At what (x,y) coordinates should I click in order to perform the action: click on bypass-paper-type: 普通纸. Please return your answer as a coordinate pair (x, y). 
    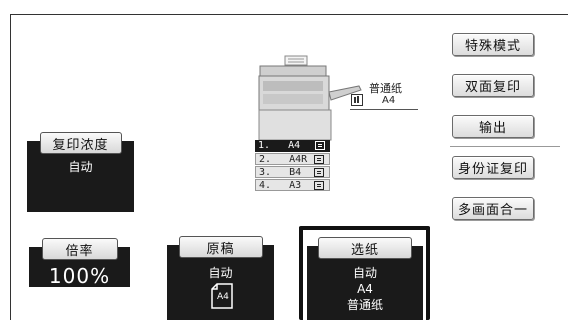
    Looking at the image, I should click on (385, 88).